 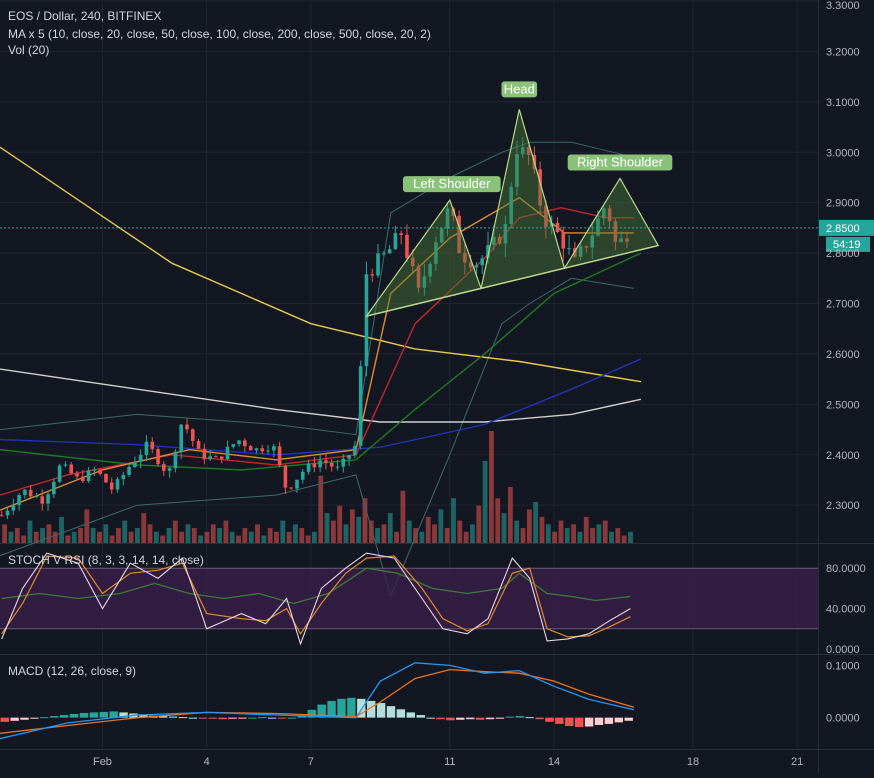 What do you see at coordinates (843, 355) in the screenshot?
I see `price-tick-label: 2.6000` at bounding box center [843, 355].